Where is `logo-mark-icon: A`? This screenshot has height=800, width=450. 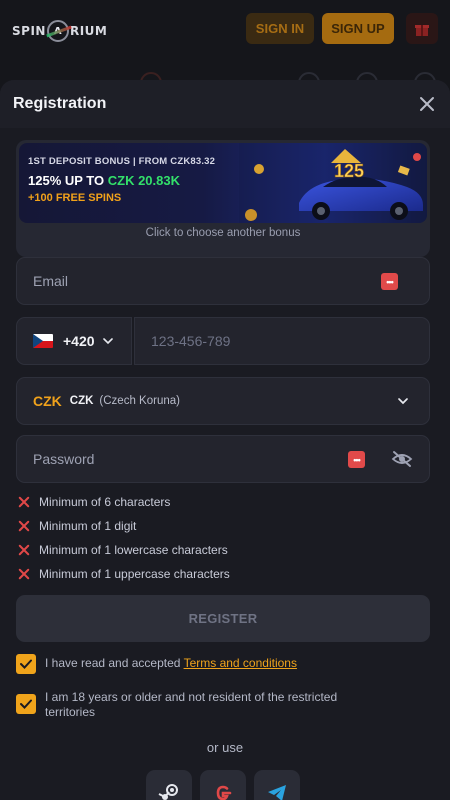 logo-mark-icon: A is located at coordinates (57, 31).